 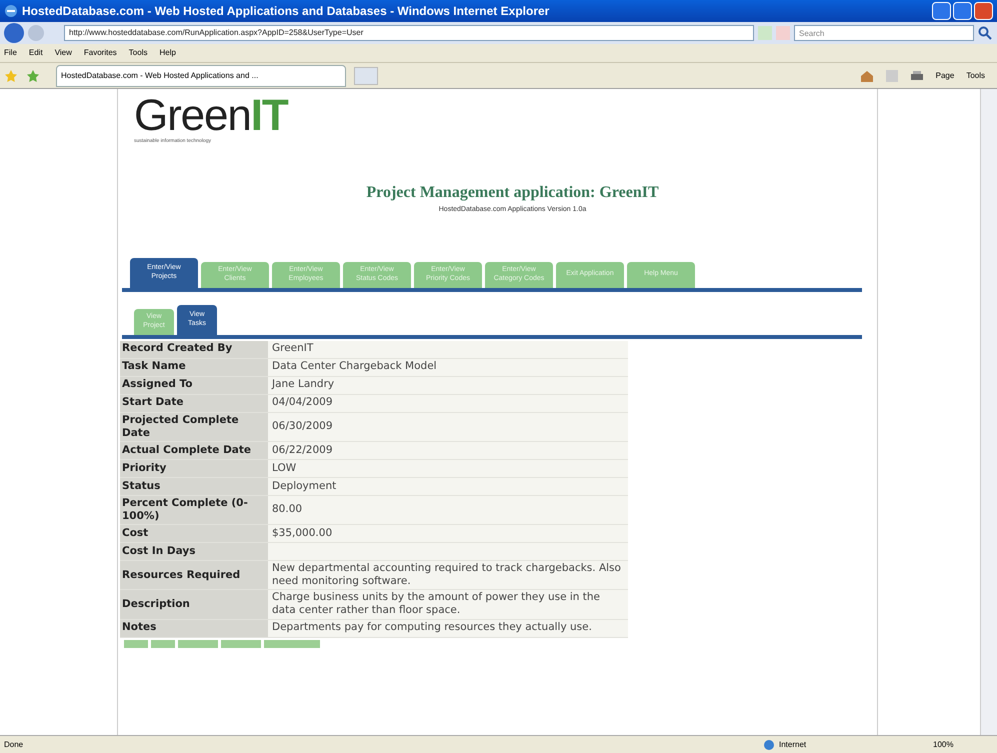 I want to click on menu-item: Help, so click(x=167, y=53).